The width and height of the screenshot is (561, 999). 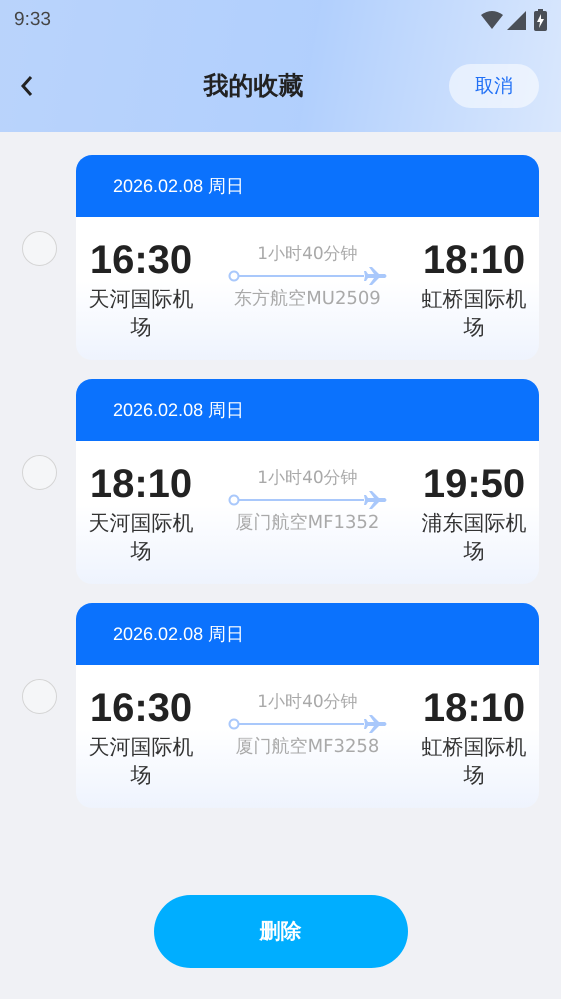 I want to click on page-title: 我的收藏, so click(x=254, y=86).